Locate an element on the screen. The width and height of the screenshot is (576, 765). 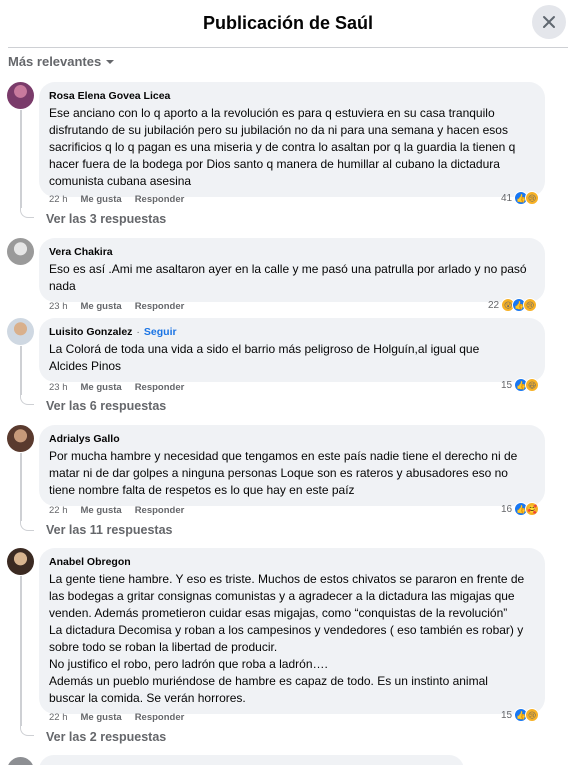
reaction-summary: 41 👍 😢 is located at coordinates (520, 198).